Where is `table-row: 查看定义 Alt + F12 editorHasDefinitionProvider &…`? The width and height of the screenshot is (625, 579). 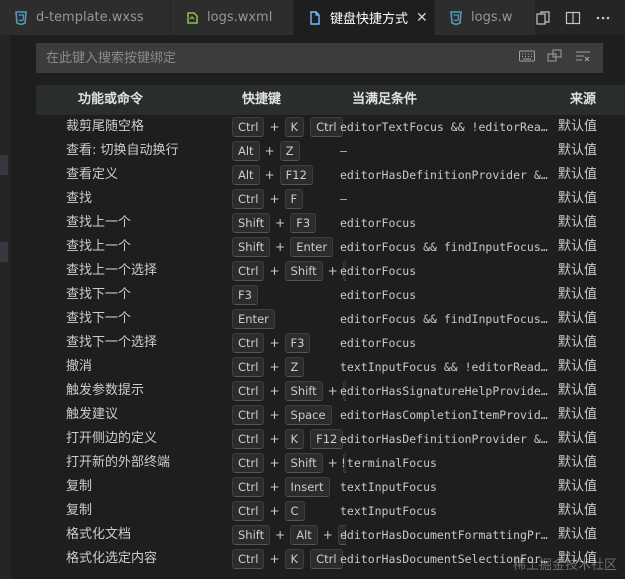
table-row: 查看定义 Alt + F12 editorHasDefinitionProvider &… is located at coordinates (330, 175).